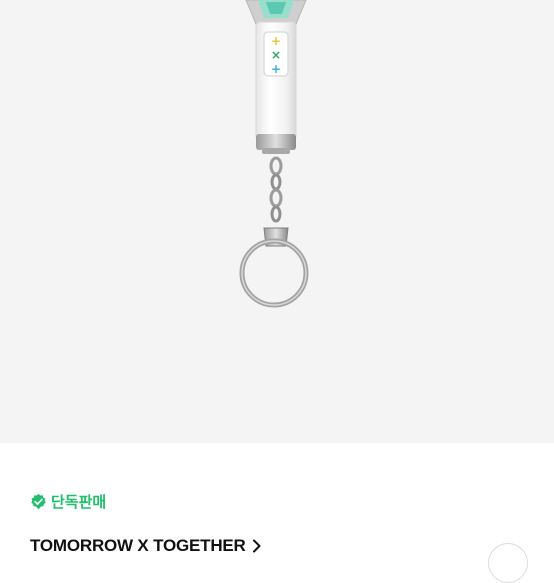 The image size is (554, 583). Describe the element at coordinates (38, 501) in the screenshot. I see `verified-check-icon` at that location.